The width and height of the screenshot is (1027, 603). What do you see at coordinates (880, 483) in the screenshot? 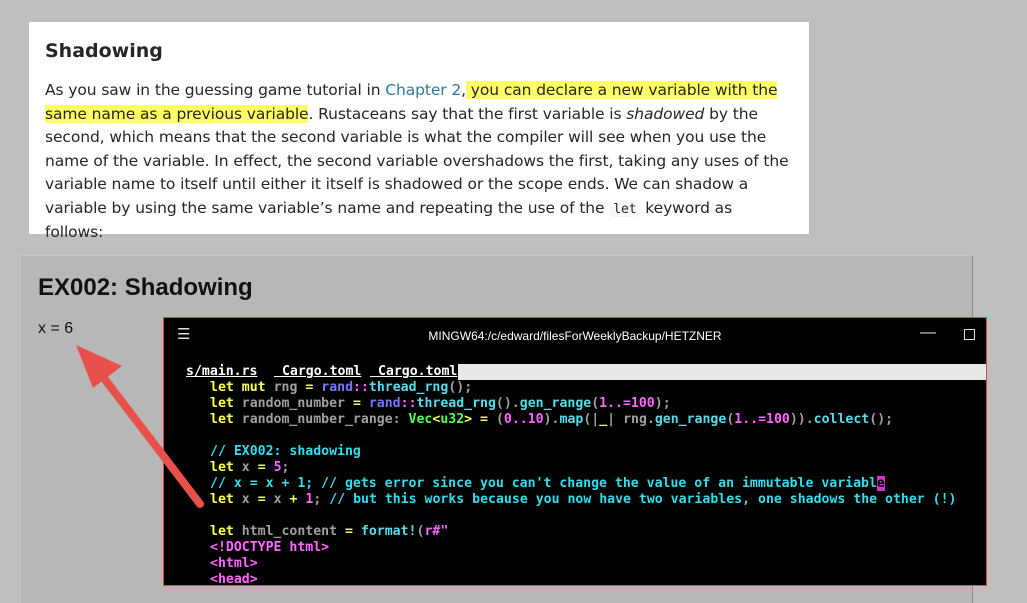
I see `text-cursor: e` at bounding box center [880, 483].